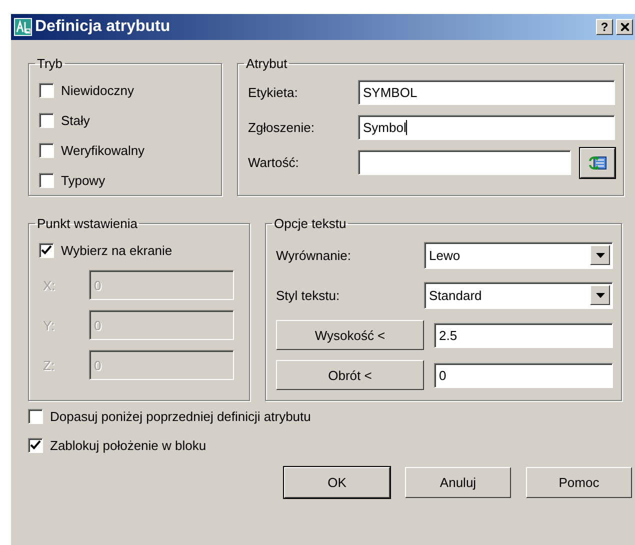  What do you see at coordinates (103, 150) in the screenshot?
I see `checkbox-label: Weryfikowalny` at bounding box center [103, 150].